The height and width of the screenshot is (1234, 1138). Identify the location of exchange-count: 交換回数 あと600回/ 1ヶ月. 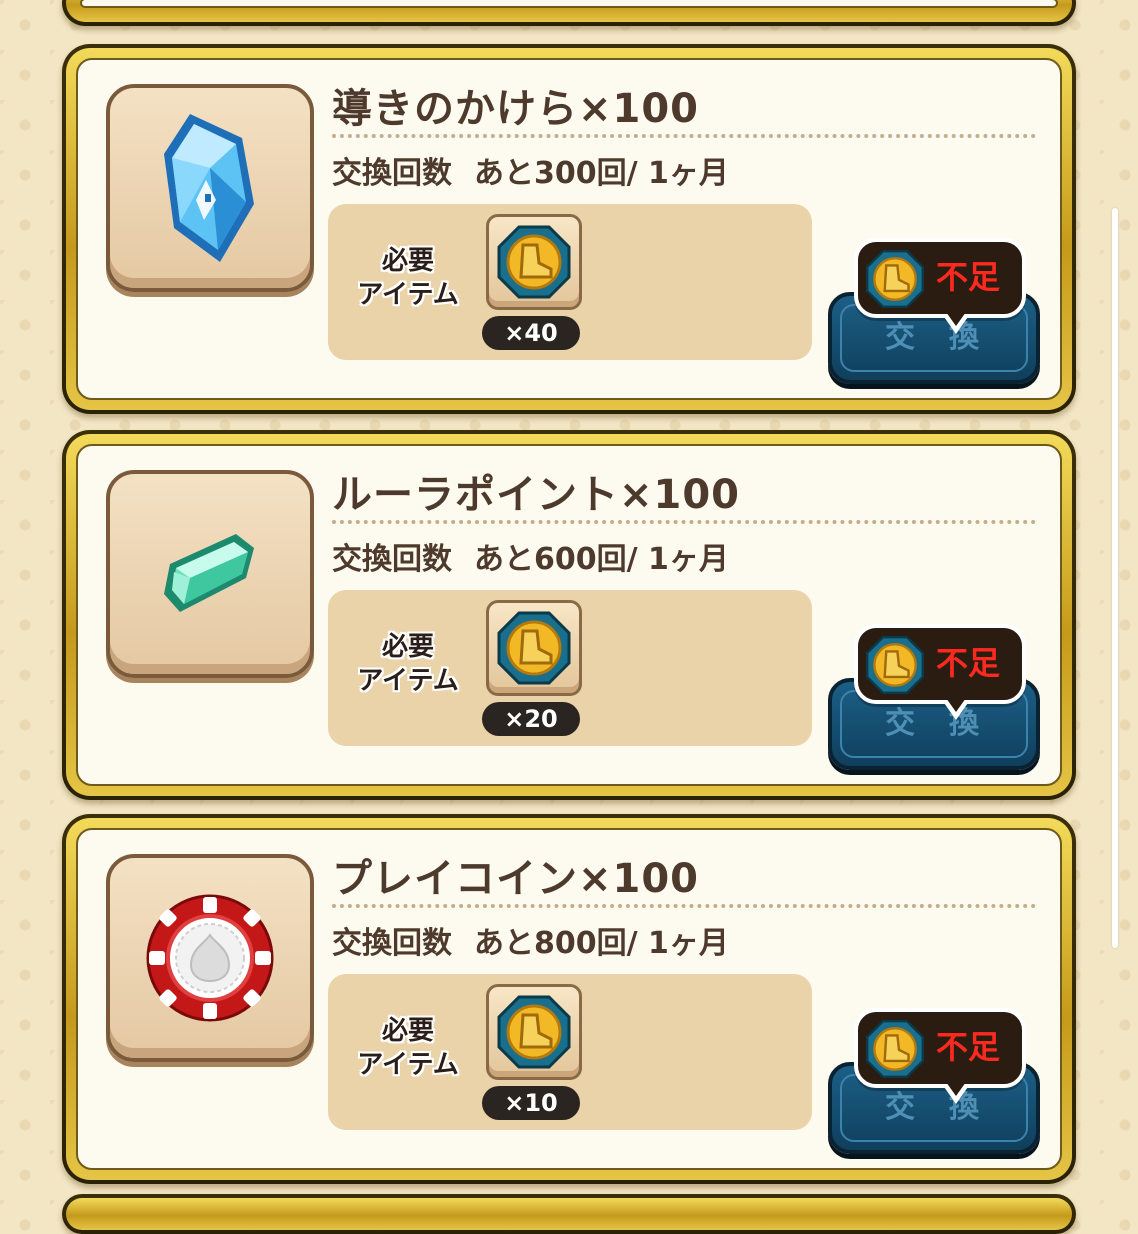
(530, 556).